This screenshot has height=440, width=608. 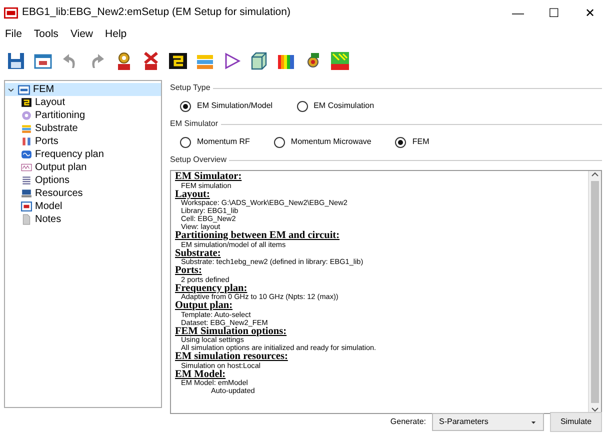 What do you see at coordinates (83, 167) in the screenshot?
I see `tree-item: Output plan` at bounding box center [83, 167].